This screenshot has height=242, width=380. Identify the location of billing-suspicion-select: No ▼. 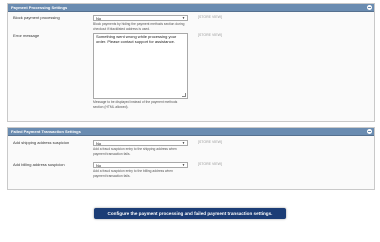
(140, 165).